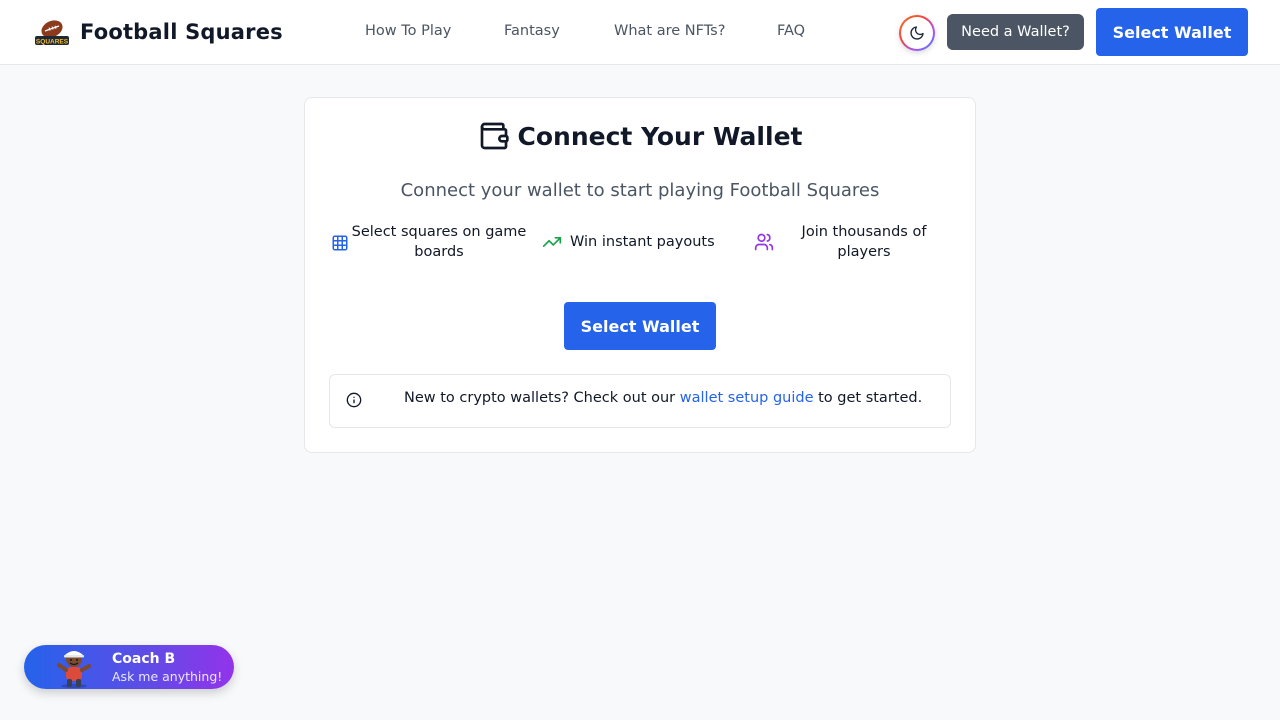 This screenshot has width=1280, height=720. What do you see at coordinates (532, 31) in the screenshot?
I see `nav-fantasy: Fantasy` at bounding box center [532, 31].